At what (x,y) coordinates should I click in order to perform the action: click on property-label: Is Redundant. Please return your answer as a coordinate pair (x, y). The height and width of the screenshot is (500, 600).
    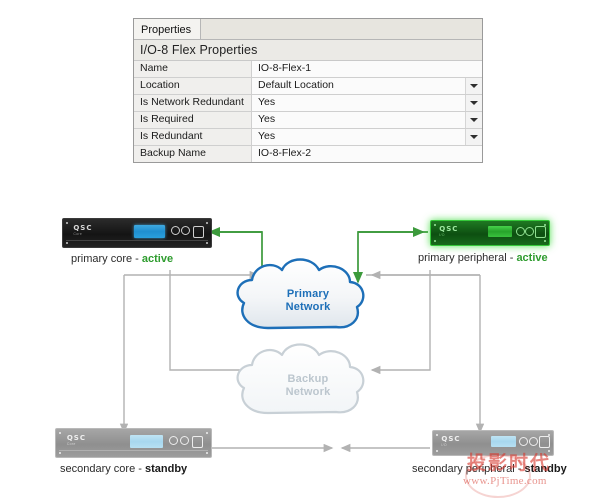
    Looking at the image, I should click on (193, 137).